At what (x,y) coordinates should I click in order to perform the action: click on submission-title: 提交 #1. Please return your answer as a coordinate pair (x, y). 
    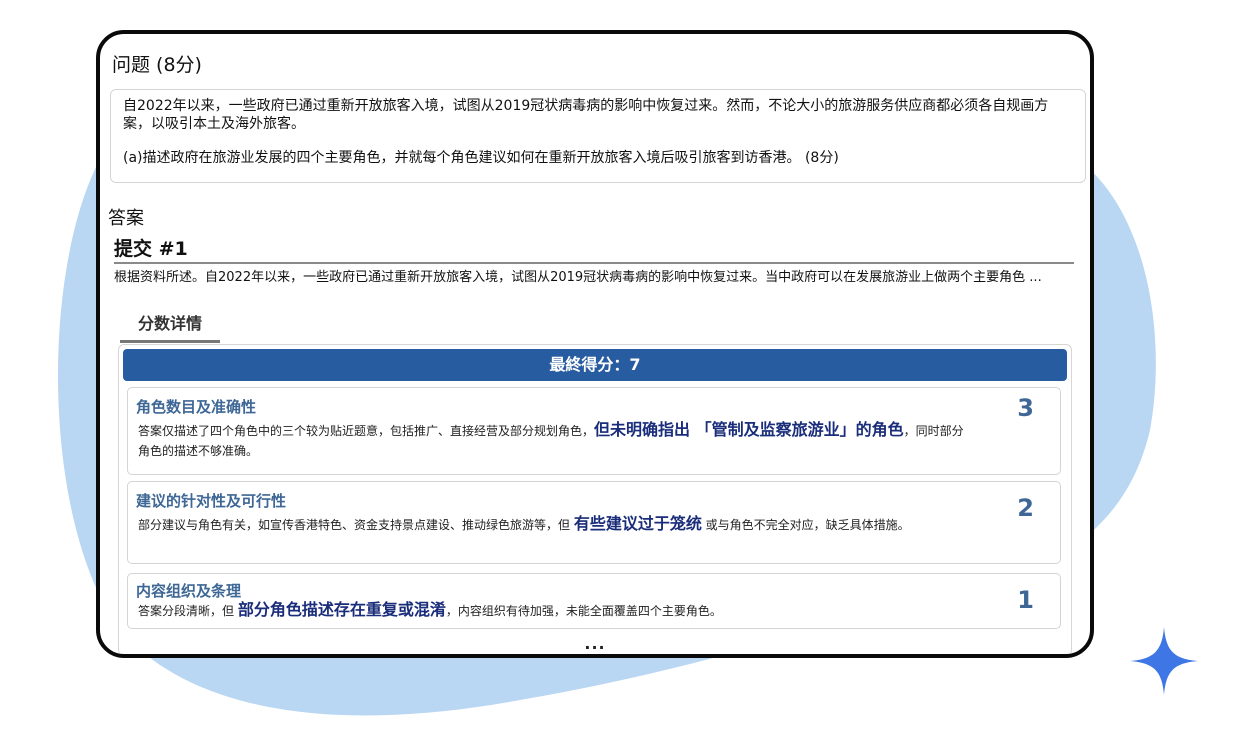
    Looking at the image, I should click on (151, 249).